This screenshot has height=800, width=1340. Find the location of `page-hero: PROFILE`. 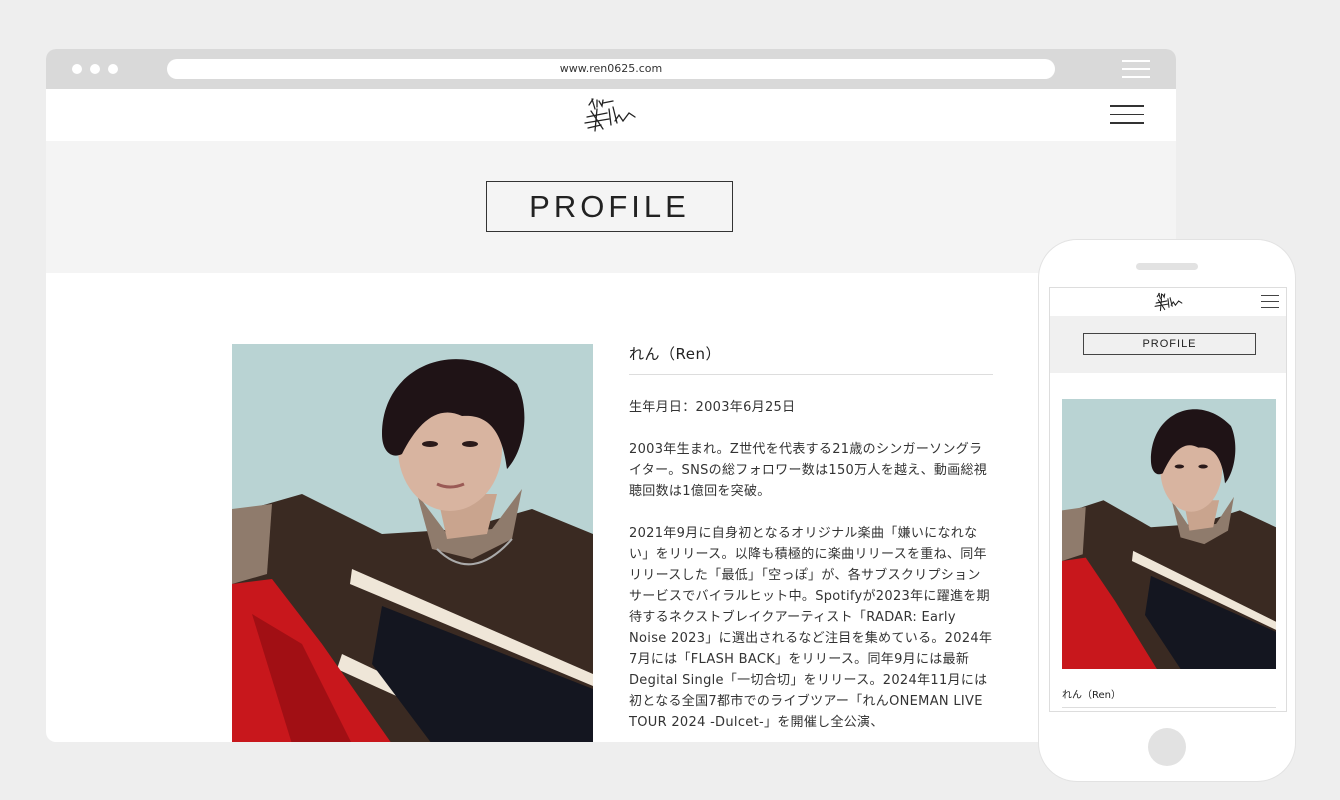

page-hero: PROFILE is located at coordinates (611, 207).